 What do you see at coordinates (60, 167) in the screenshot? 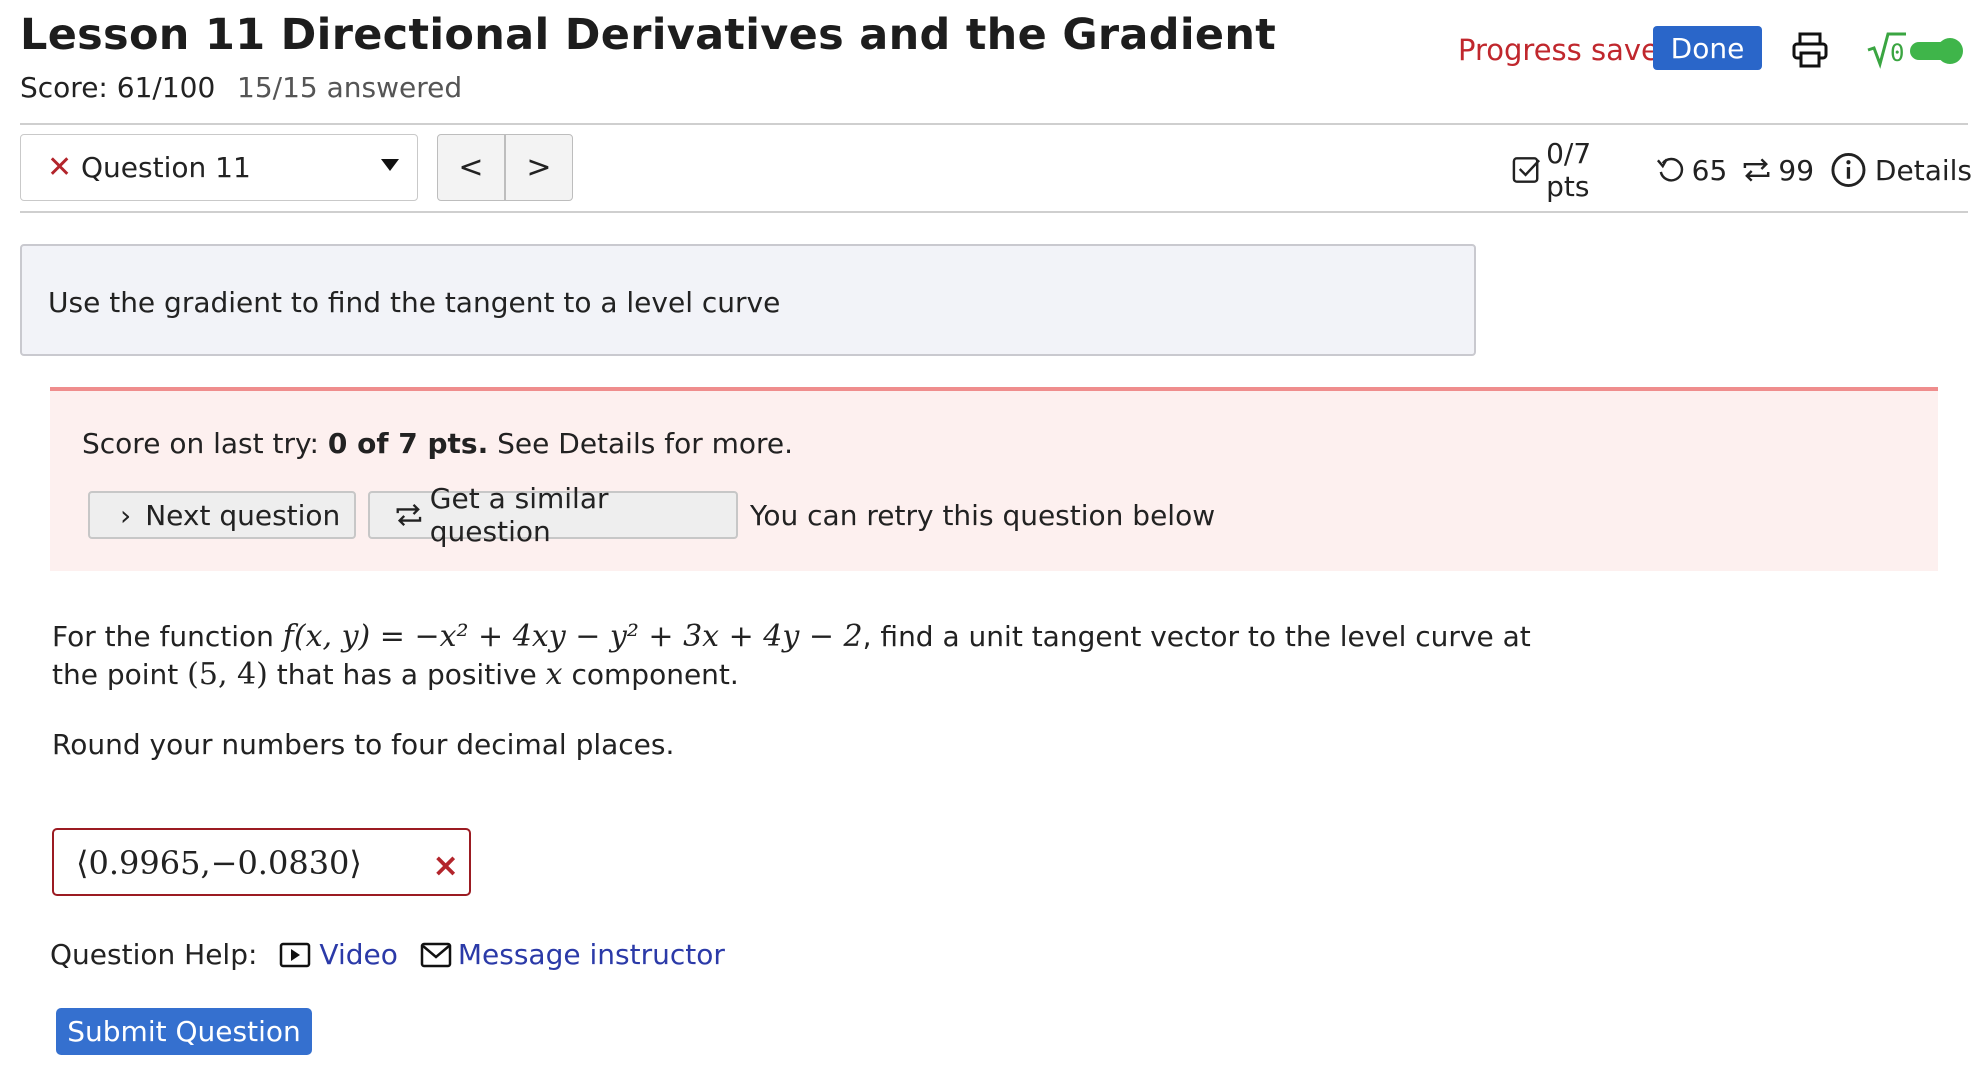
I see `x-icon: ✕` at bounding box center [60, 167].